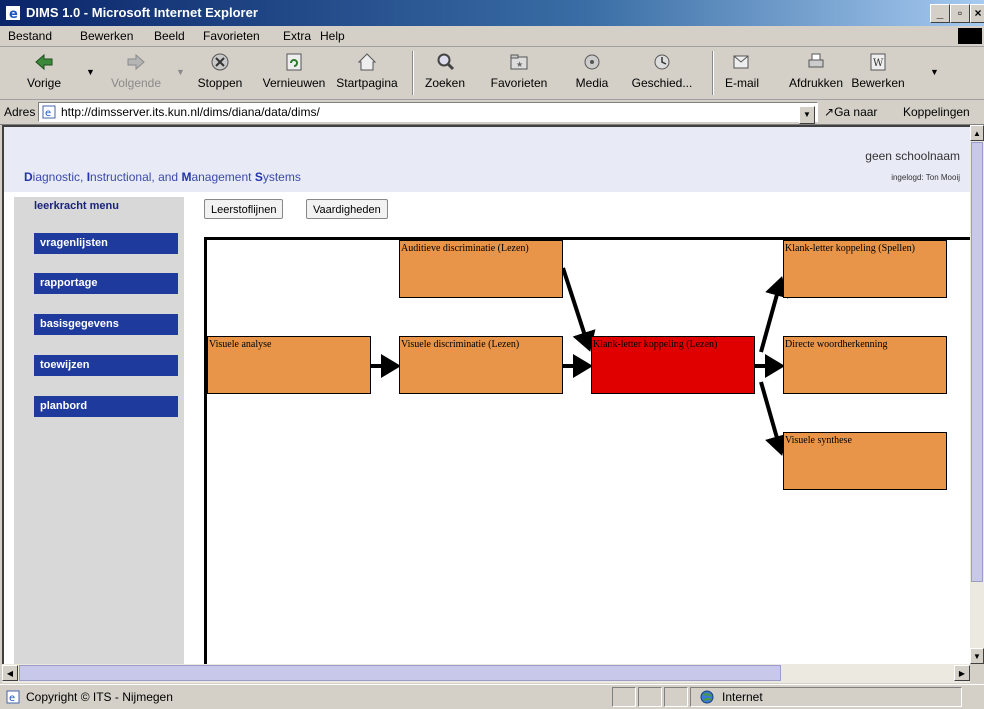  I want to click on scroll-down-icon: ▼, so click(977, 656).